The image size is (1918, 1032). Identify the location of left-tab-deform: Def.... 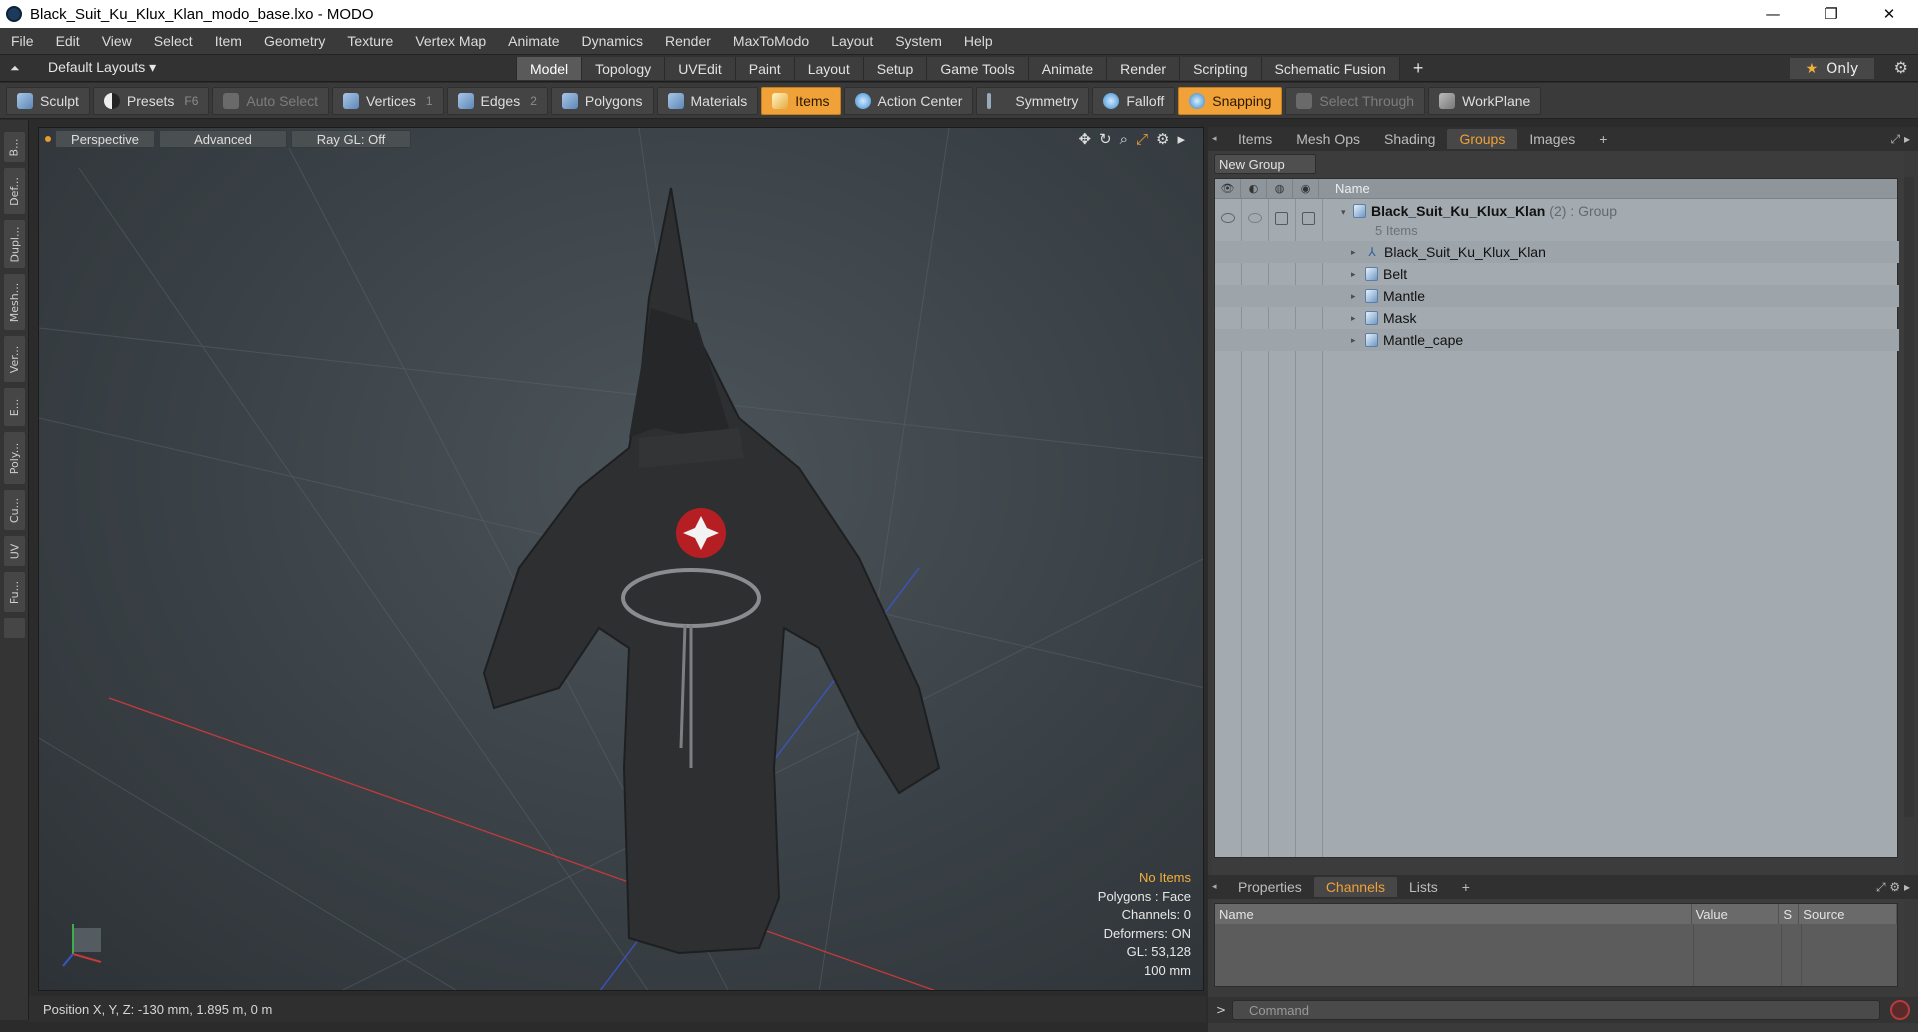
(14, 191).